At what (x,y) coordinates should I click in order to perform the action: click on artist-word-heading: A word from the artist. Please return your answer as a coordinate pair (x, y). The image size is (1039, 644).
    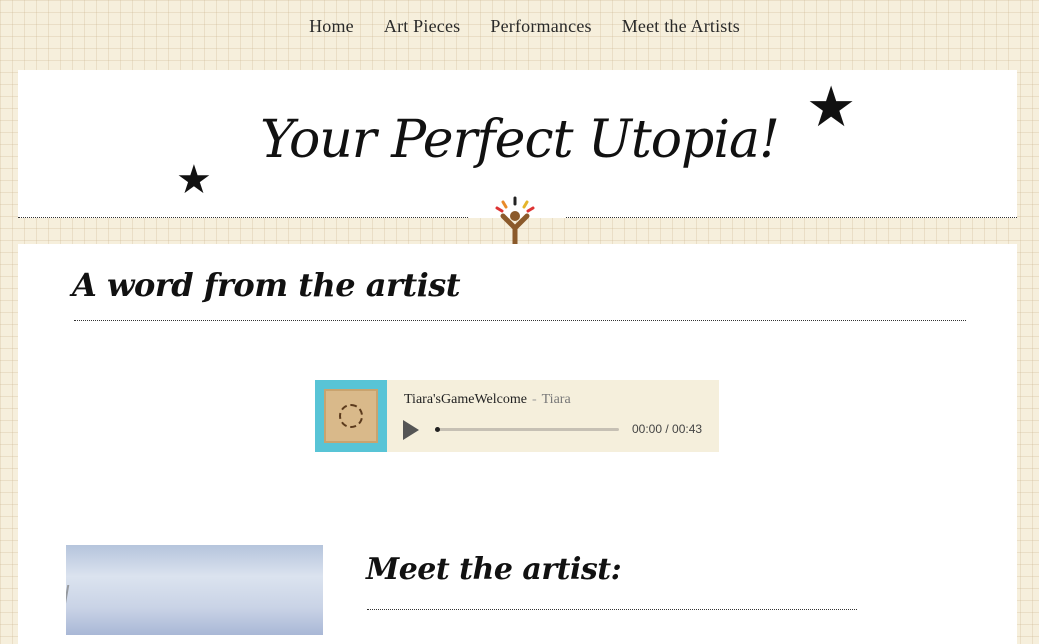
    Looking at the image, I should click on (266, 285).